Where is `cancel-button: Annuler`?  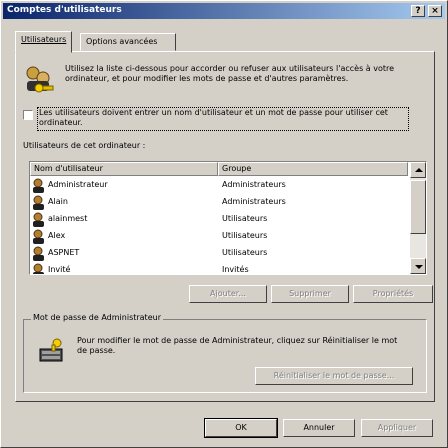
cancel-button: Annuler is located at coordinates (319, 428).